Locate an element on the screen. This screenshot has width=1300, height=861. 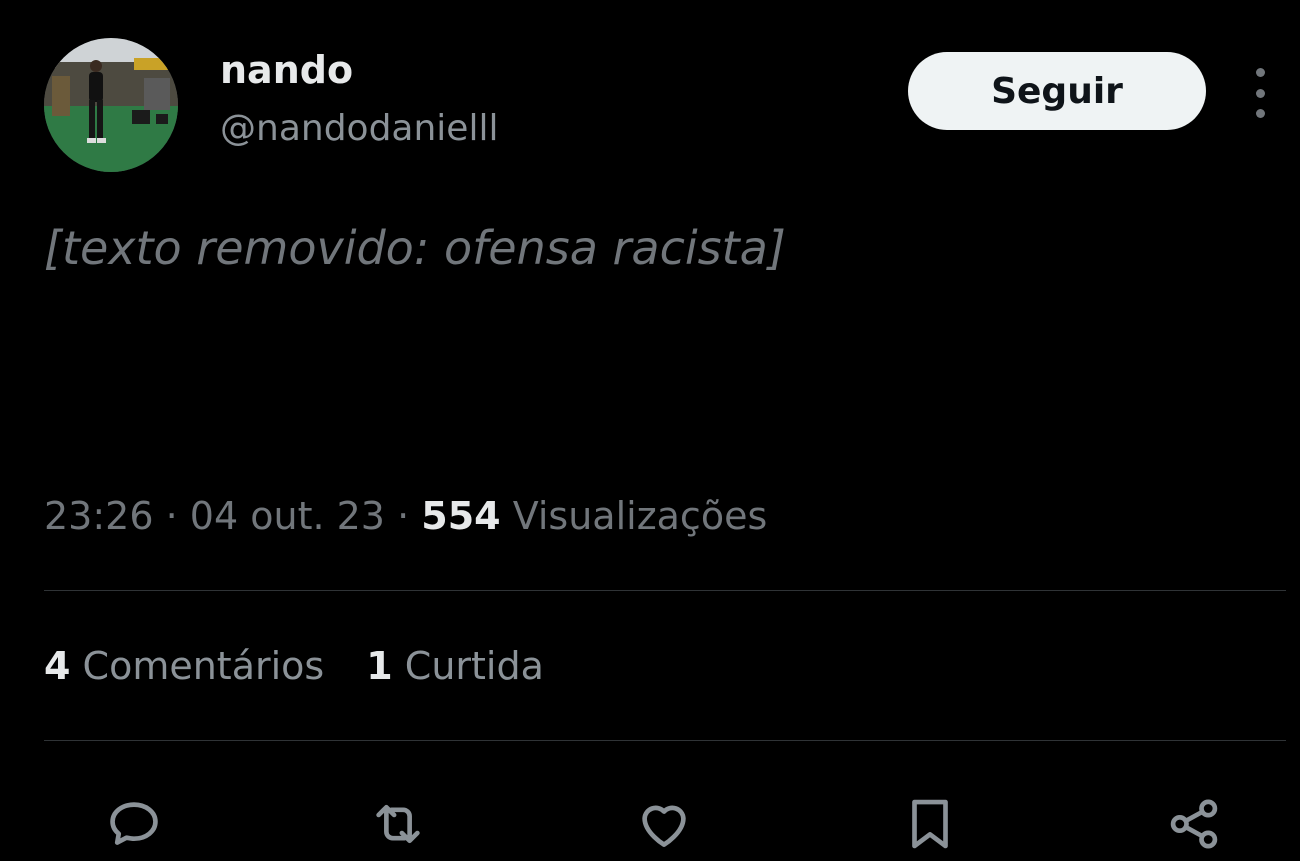
repost-button is located at coordinates (398, 824).